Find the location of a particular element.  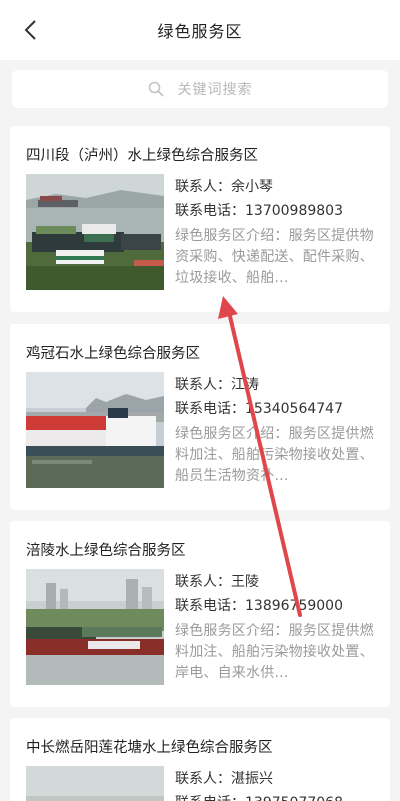

phone-value: 13700989803 is located at coordinates (294, 211).